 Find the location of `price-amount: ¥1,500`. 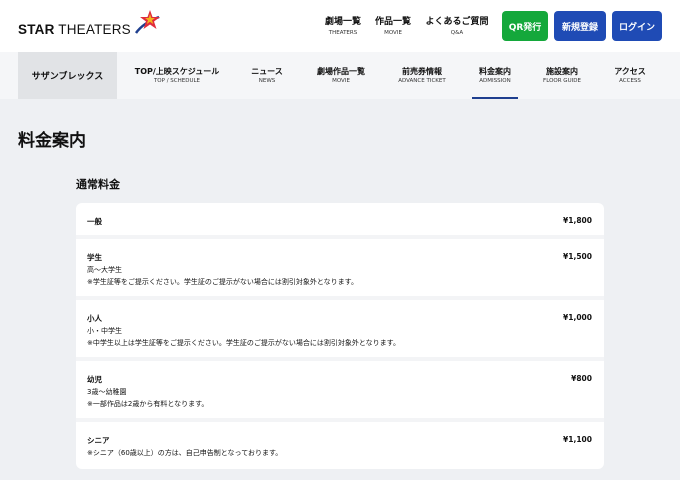

price-amount: ¥1,500 is located at coordinates (577, 256).